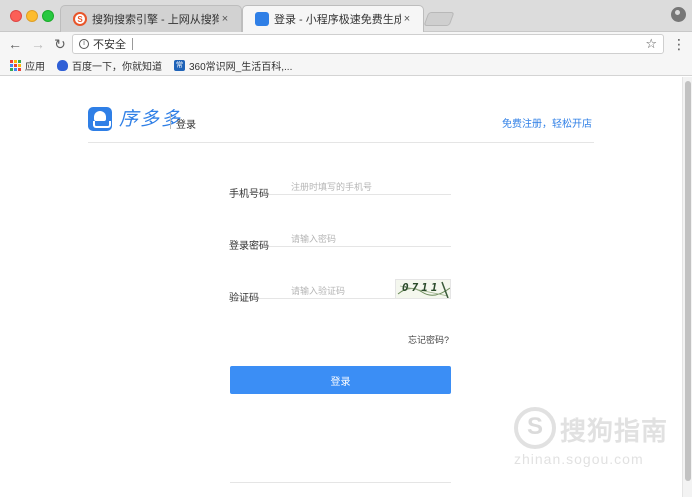 This screenshot has height=497, width=692. I want to click on tab-title: 搜狗搜索引擎 - 上网从搜狗开始, so click(155, 20).